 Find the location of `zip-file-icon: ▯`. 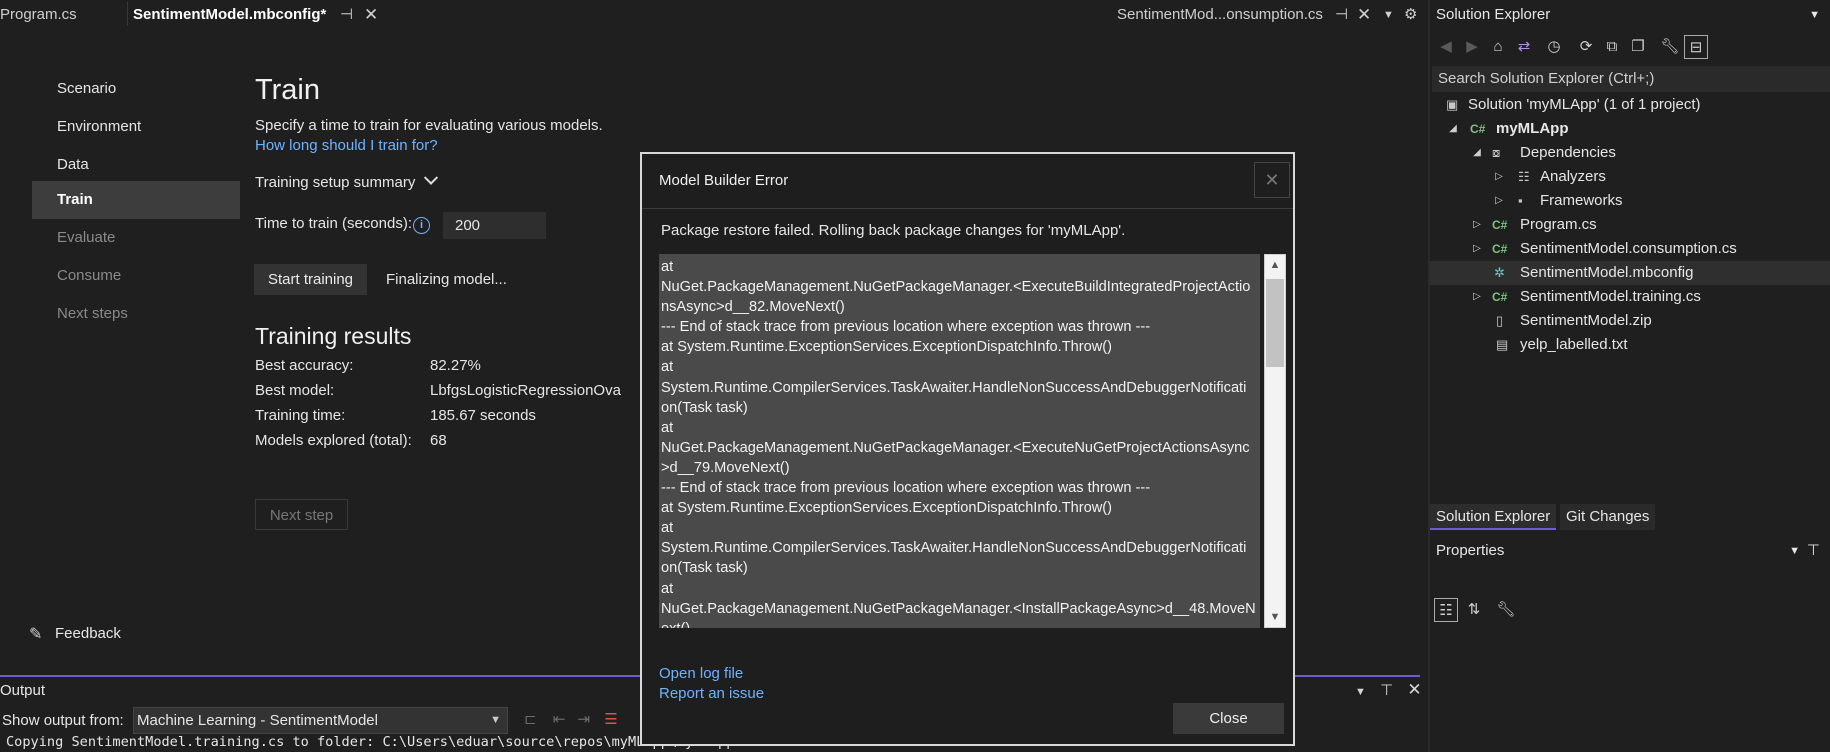

zip-file-icon: ▯ is located at coordinates (1500, 320).